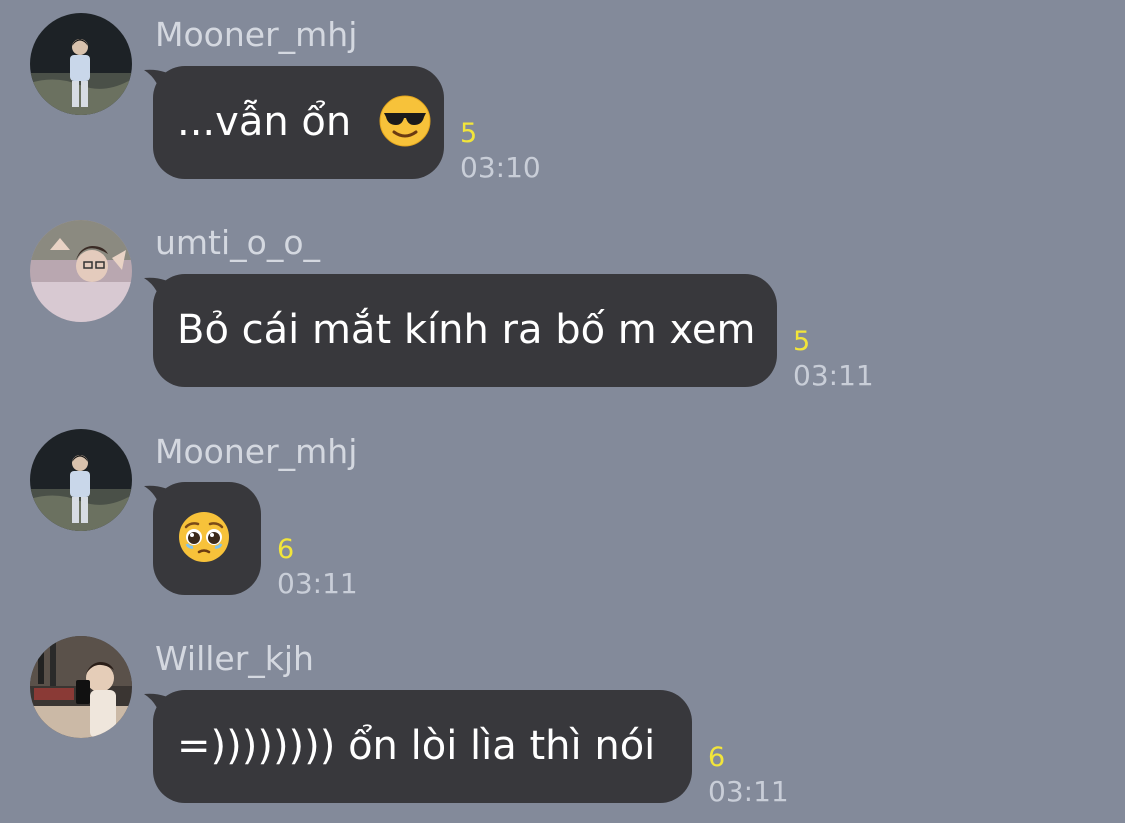  What do you see at coordinates (204, 537) in the screenshot?
I see `pleading-face-icon` at bounding box center [204, 537].